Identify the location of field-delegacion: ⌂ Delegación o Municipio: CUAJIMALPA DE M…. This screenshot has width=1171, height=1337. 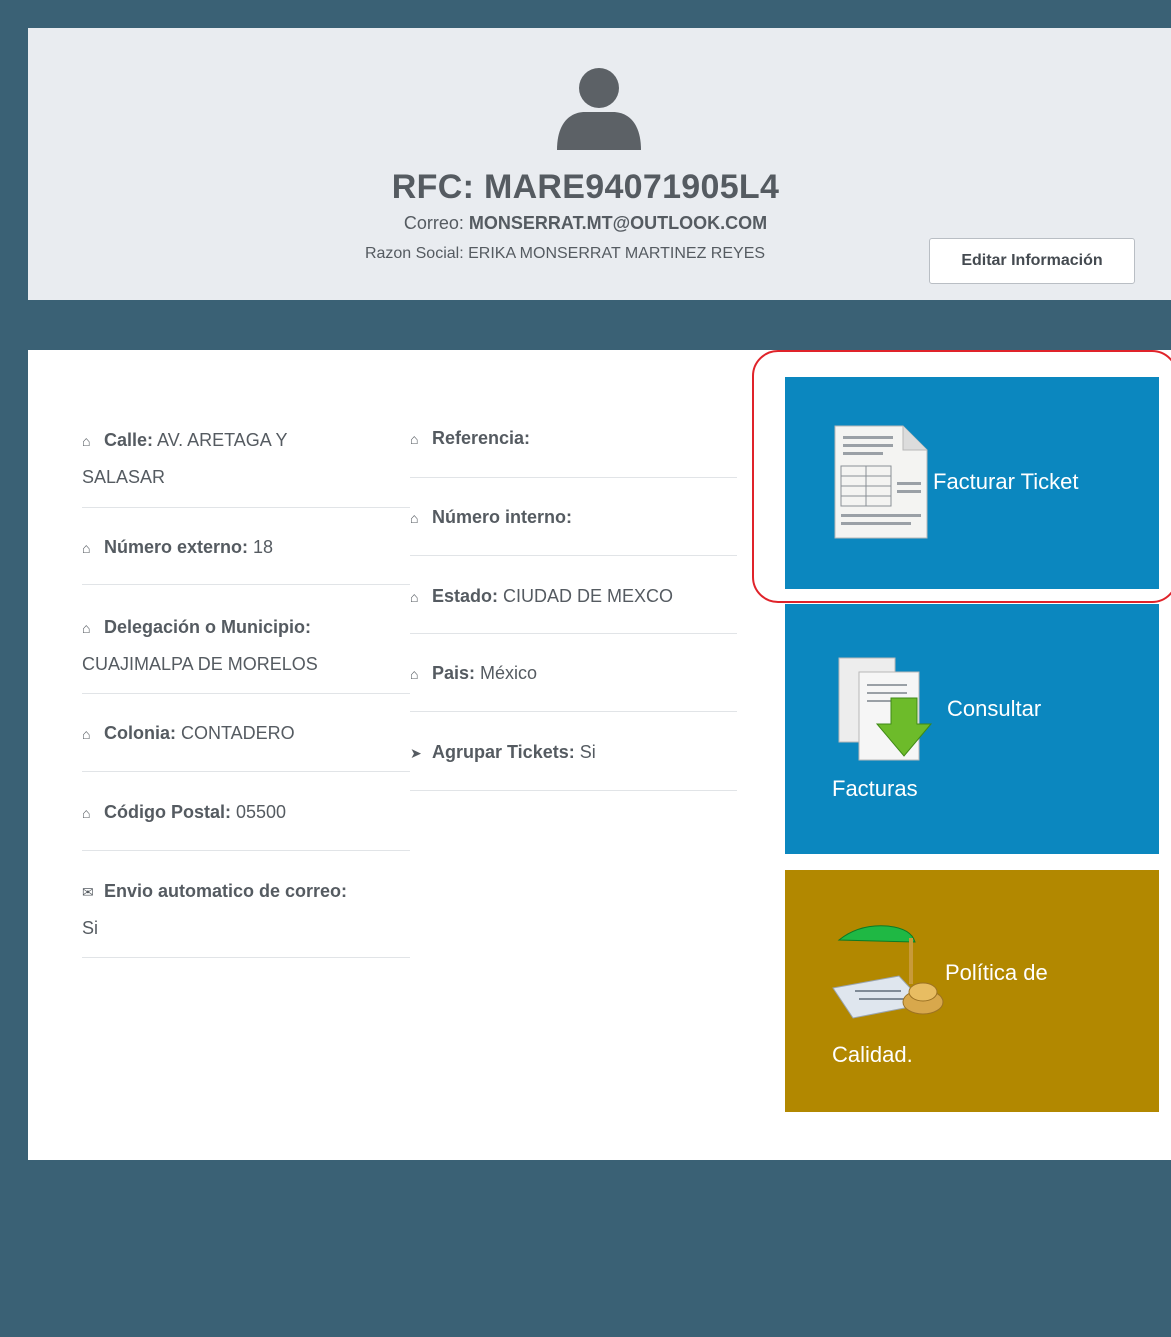
(247, 645).